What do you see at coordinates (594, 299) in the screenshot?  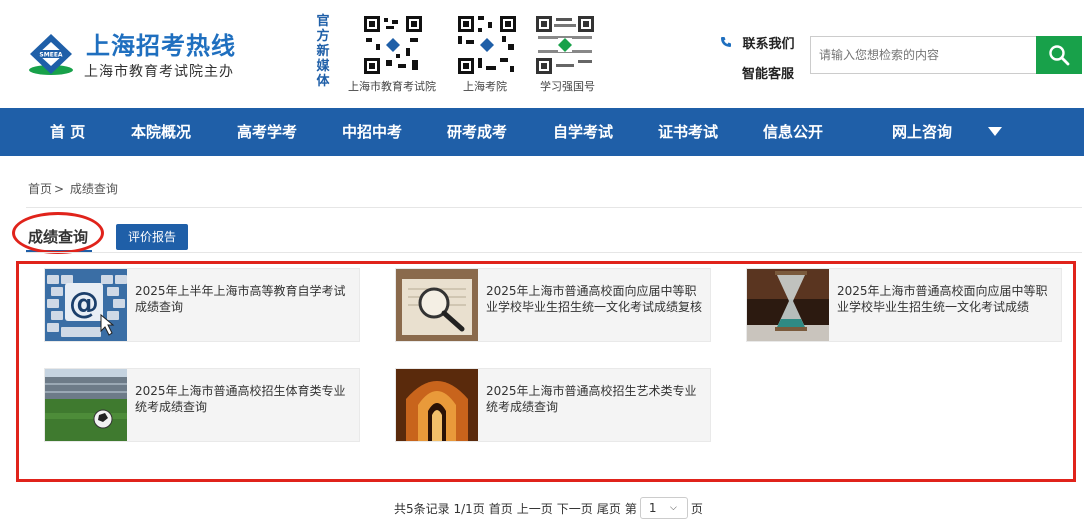 I see `card-title: 2025年上海市普通高校面向应届中等职业学校毕业生招生统一文化考试成绩复核` at bounding box center [594, 299].